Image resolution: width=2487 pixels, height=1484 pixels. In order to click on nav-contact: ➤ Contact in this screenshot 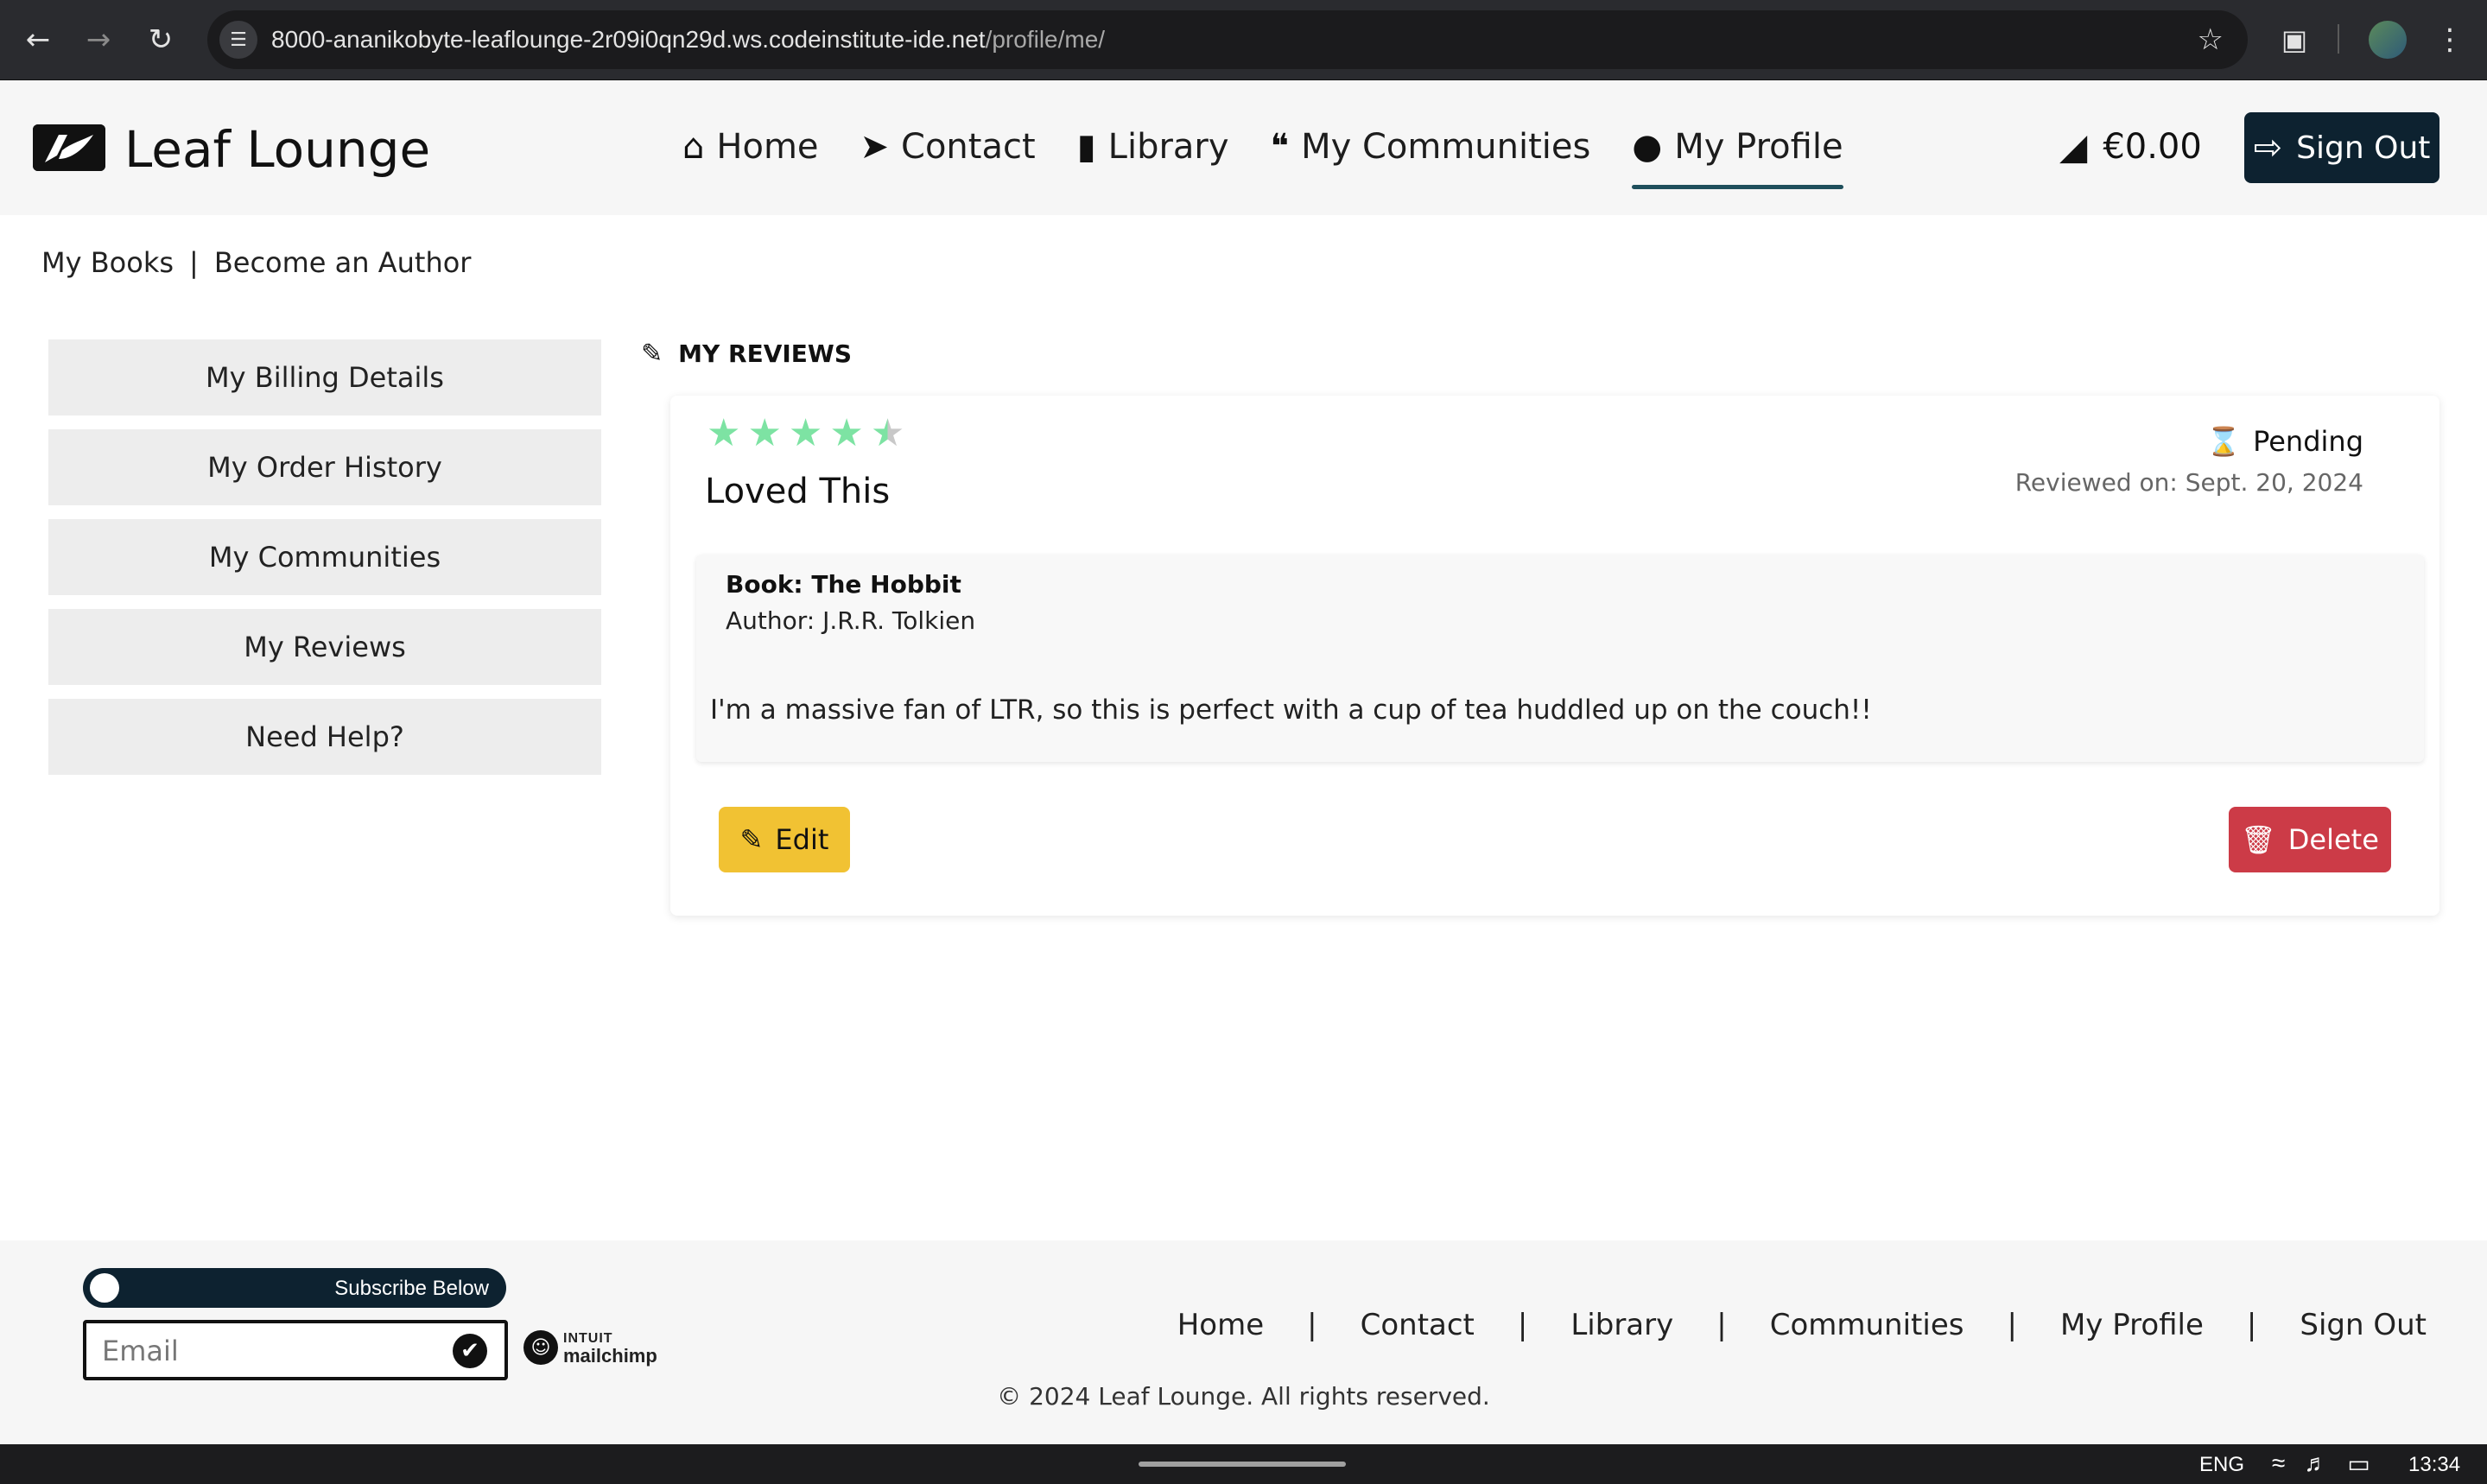, I will do `click(948, 147)`.